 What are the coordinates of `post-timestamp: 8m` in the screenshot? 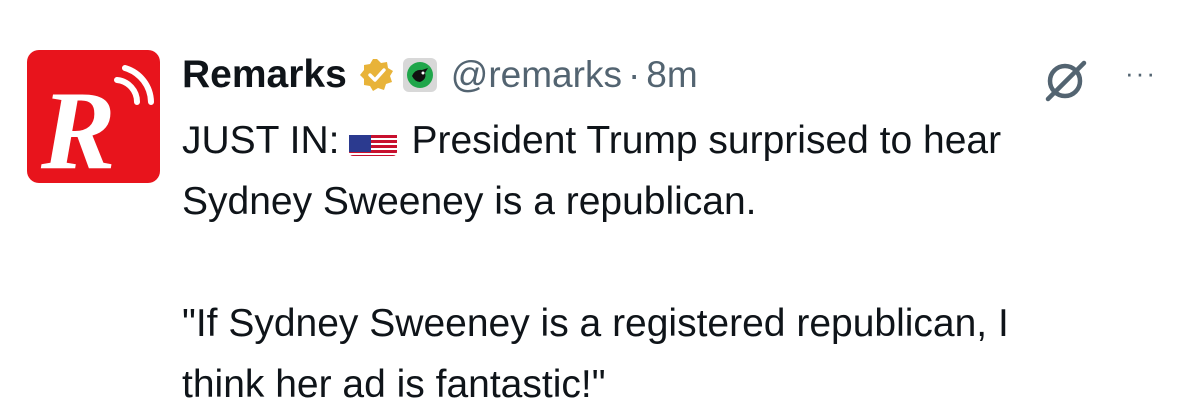 It's located at (671, 75).